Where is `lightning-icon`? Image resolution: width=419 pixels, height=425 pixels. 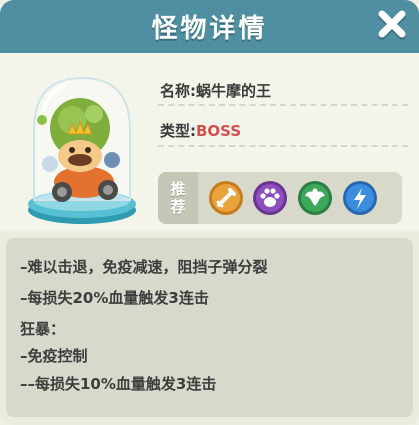
lightning-icon is located at coordinates (360, 198).